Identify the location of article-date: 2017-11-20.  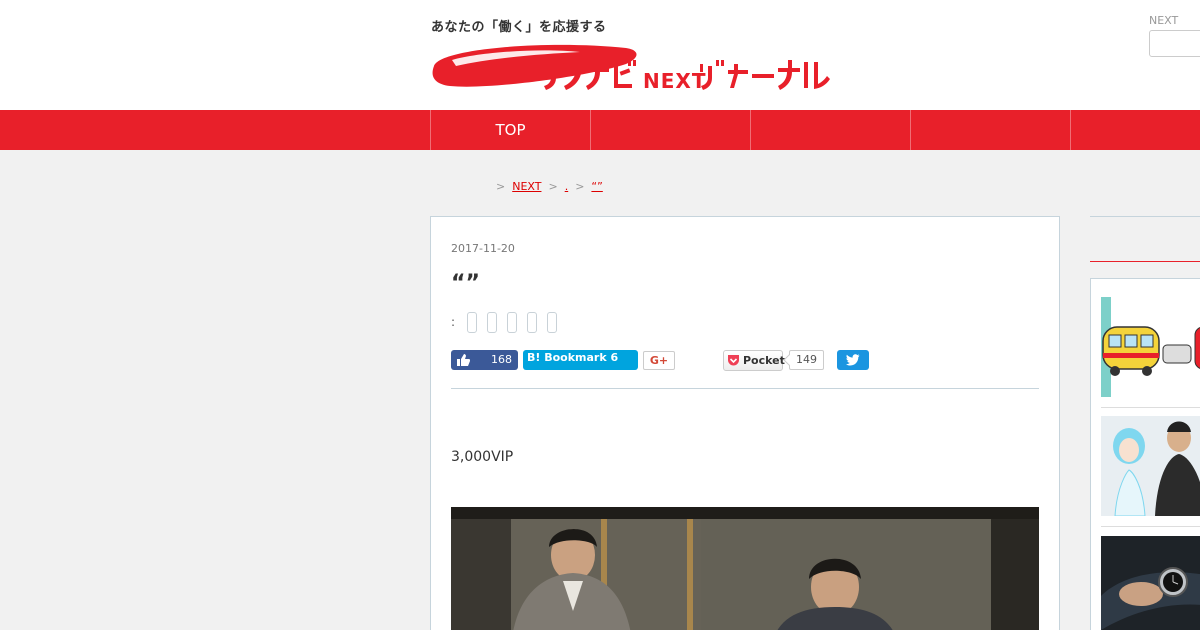
(483, 248).